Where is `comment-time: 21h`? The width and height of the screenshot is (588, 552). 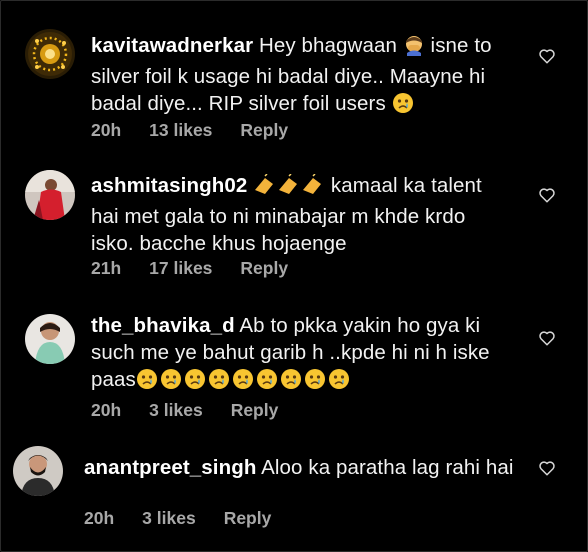 comment-time: 21h is located at coordinates (106, 268).